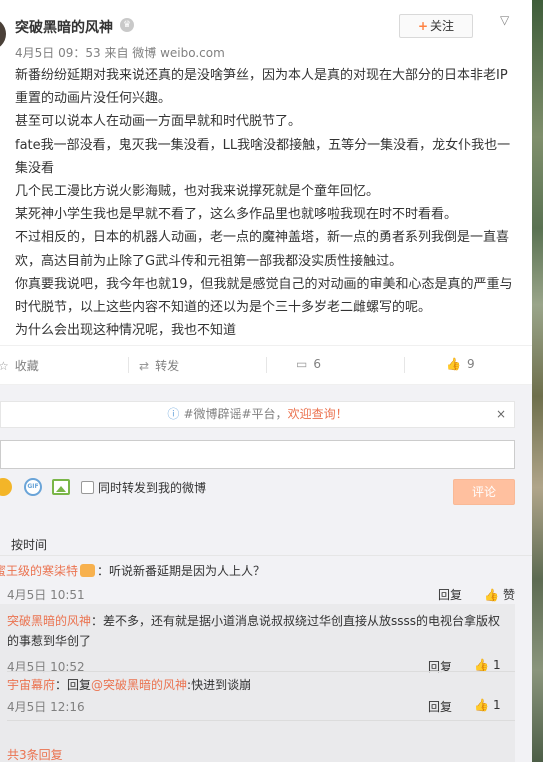 This screenshot has width=543, height=762. I want to click on action-bar: ☆ 收藏 ⇄ 转发 ▭ 6 👍 9, so click(266, 368).